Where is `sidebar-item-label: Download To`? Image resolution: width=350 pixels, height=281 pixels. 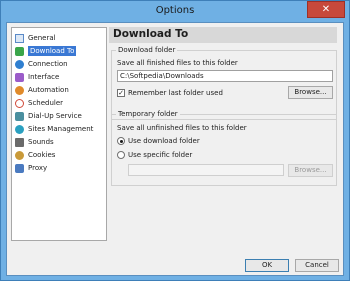
sidebar-item-label: Download To is located at coordinates (52, 51).